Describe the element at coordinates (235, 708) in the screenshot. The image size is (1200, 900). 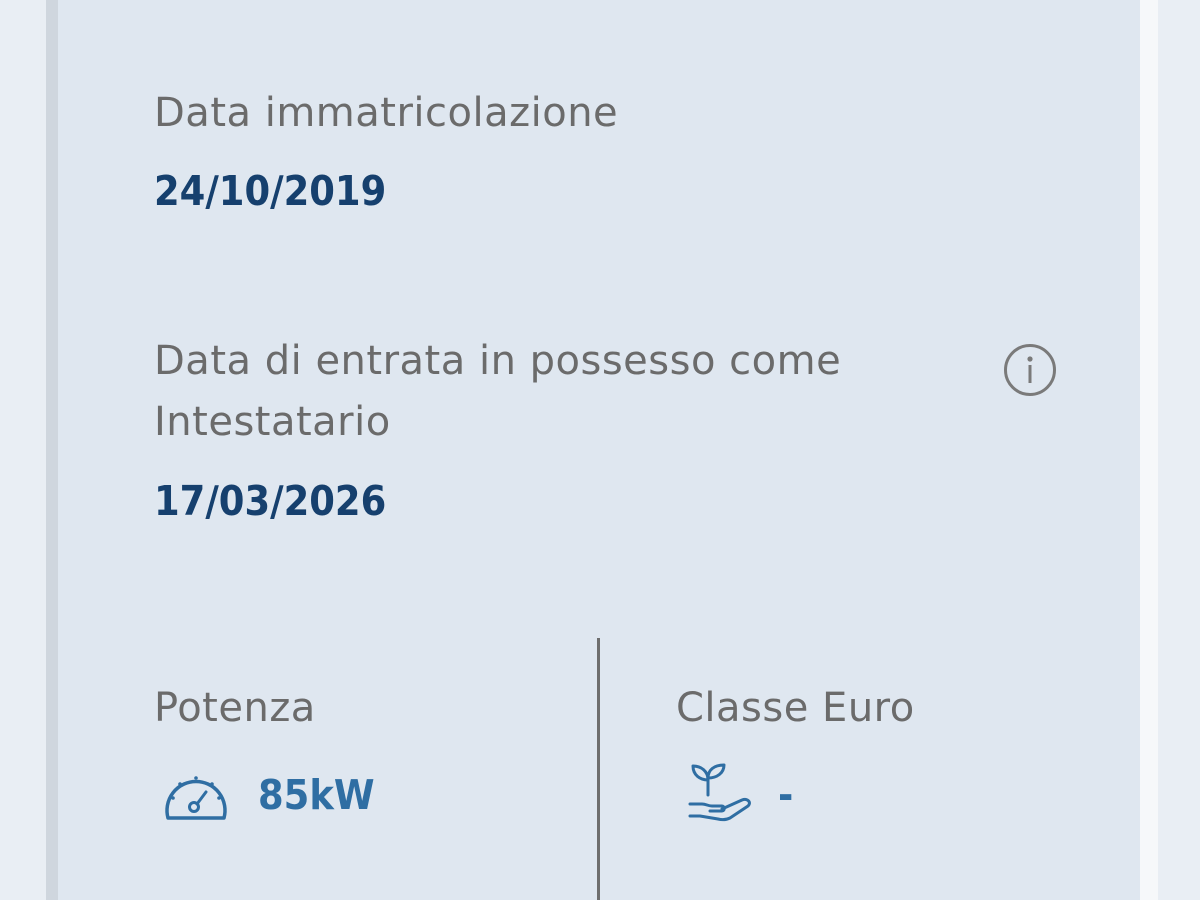
I see `power-label: Potenza` at that location.